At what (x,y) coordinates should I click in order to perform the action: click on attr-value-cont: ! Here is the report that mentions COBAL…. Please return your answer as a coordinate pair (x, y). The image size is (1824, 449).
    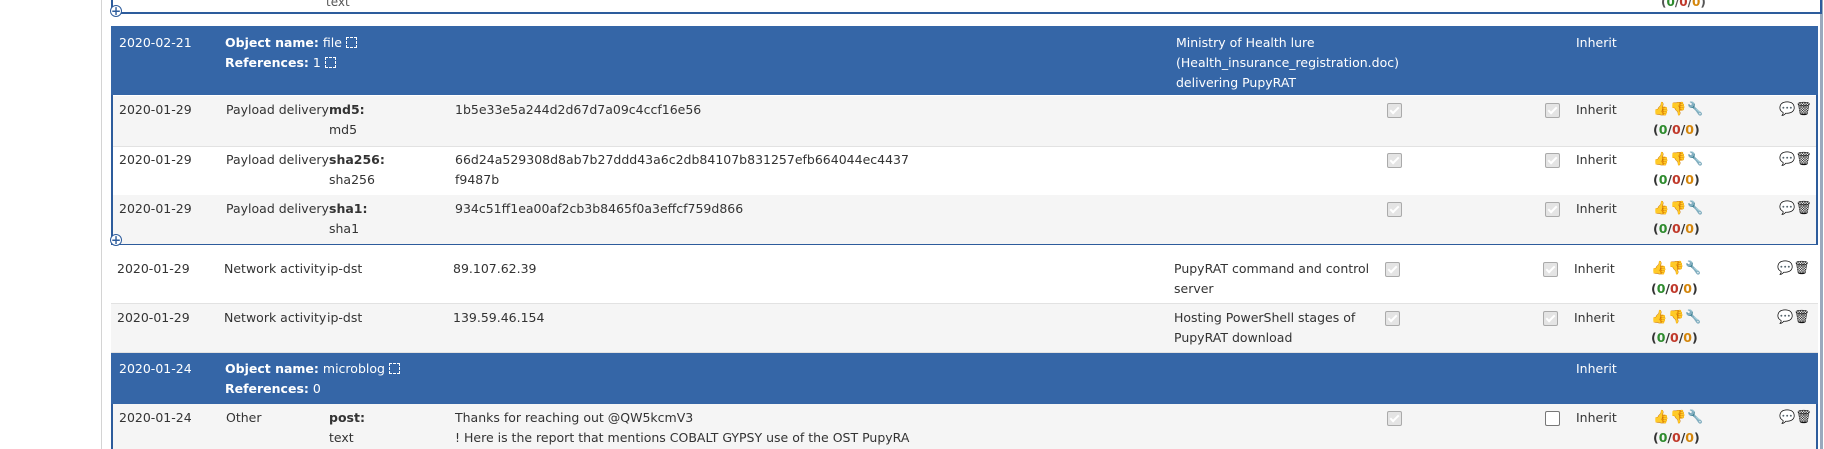
    Looking at the image, I should click on (682, 438).